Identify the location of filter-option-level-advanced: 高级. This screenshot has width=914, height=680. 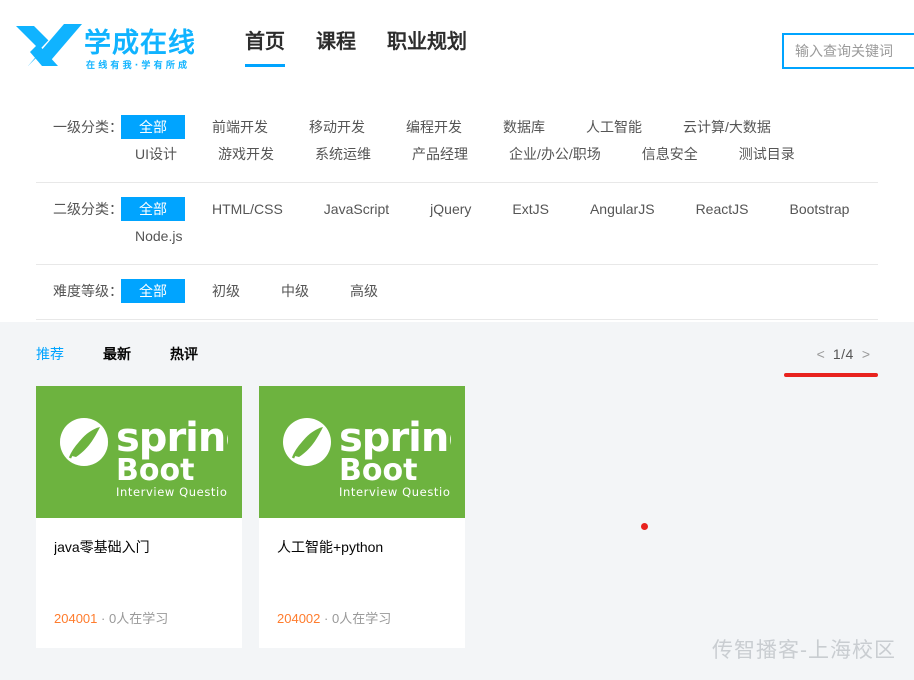
(364, 291).